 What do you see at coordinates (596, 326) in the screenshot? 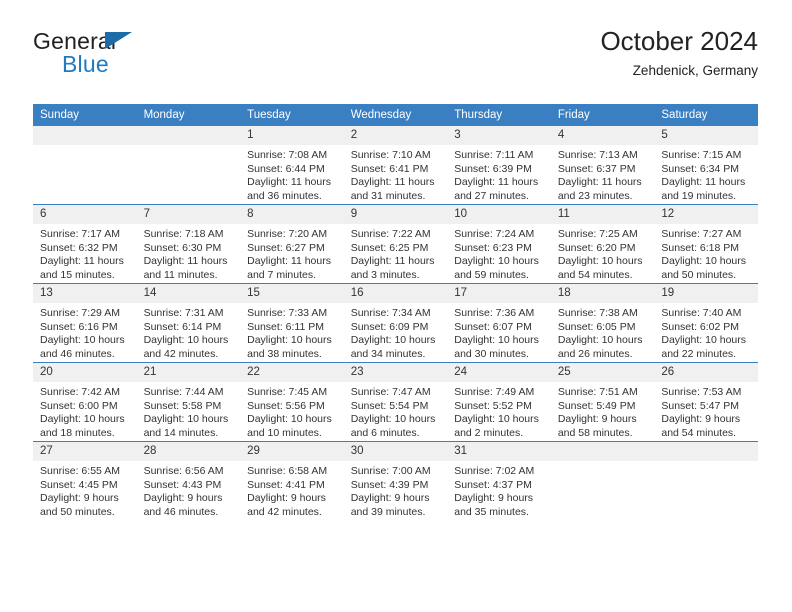
I see `sunset-text: Sunset: 6:05 PM` at bounding box center [596, 326].